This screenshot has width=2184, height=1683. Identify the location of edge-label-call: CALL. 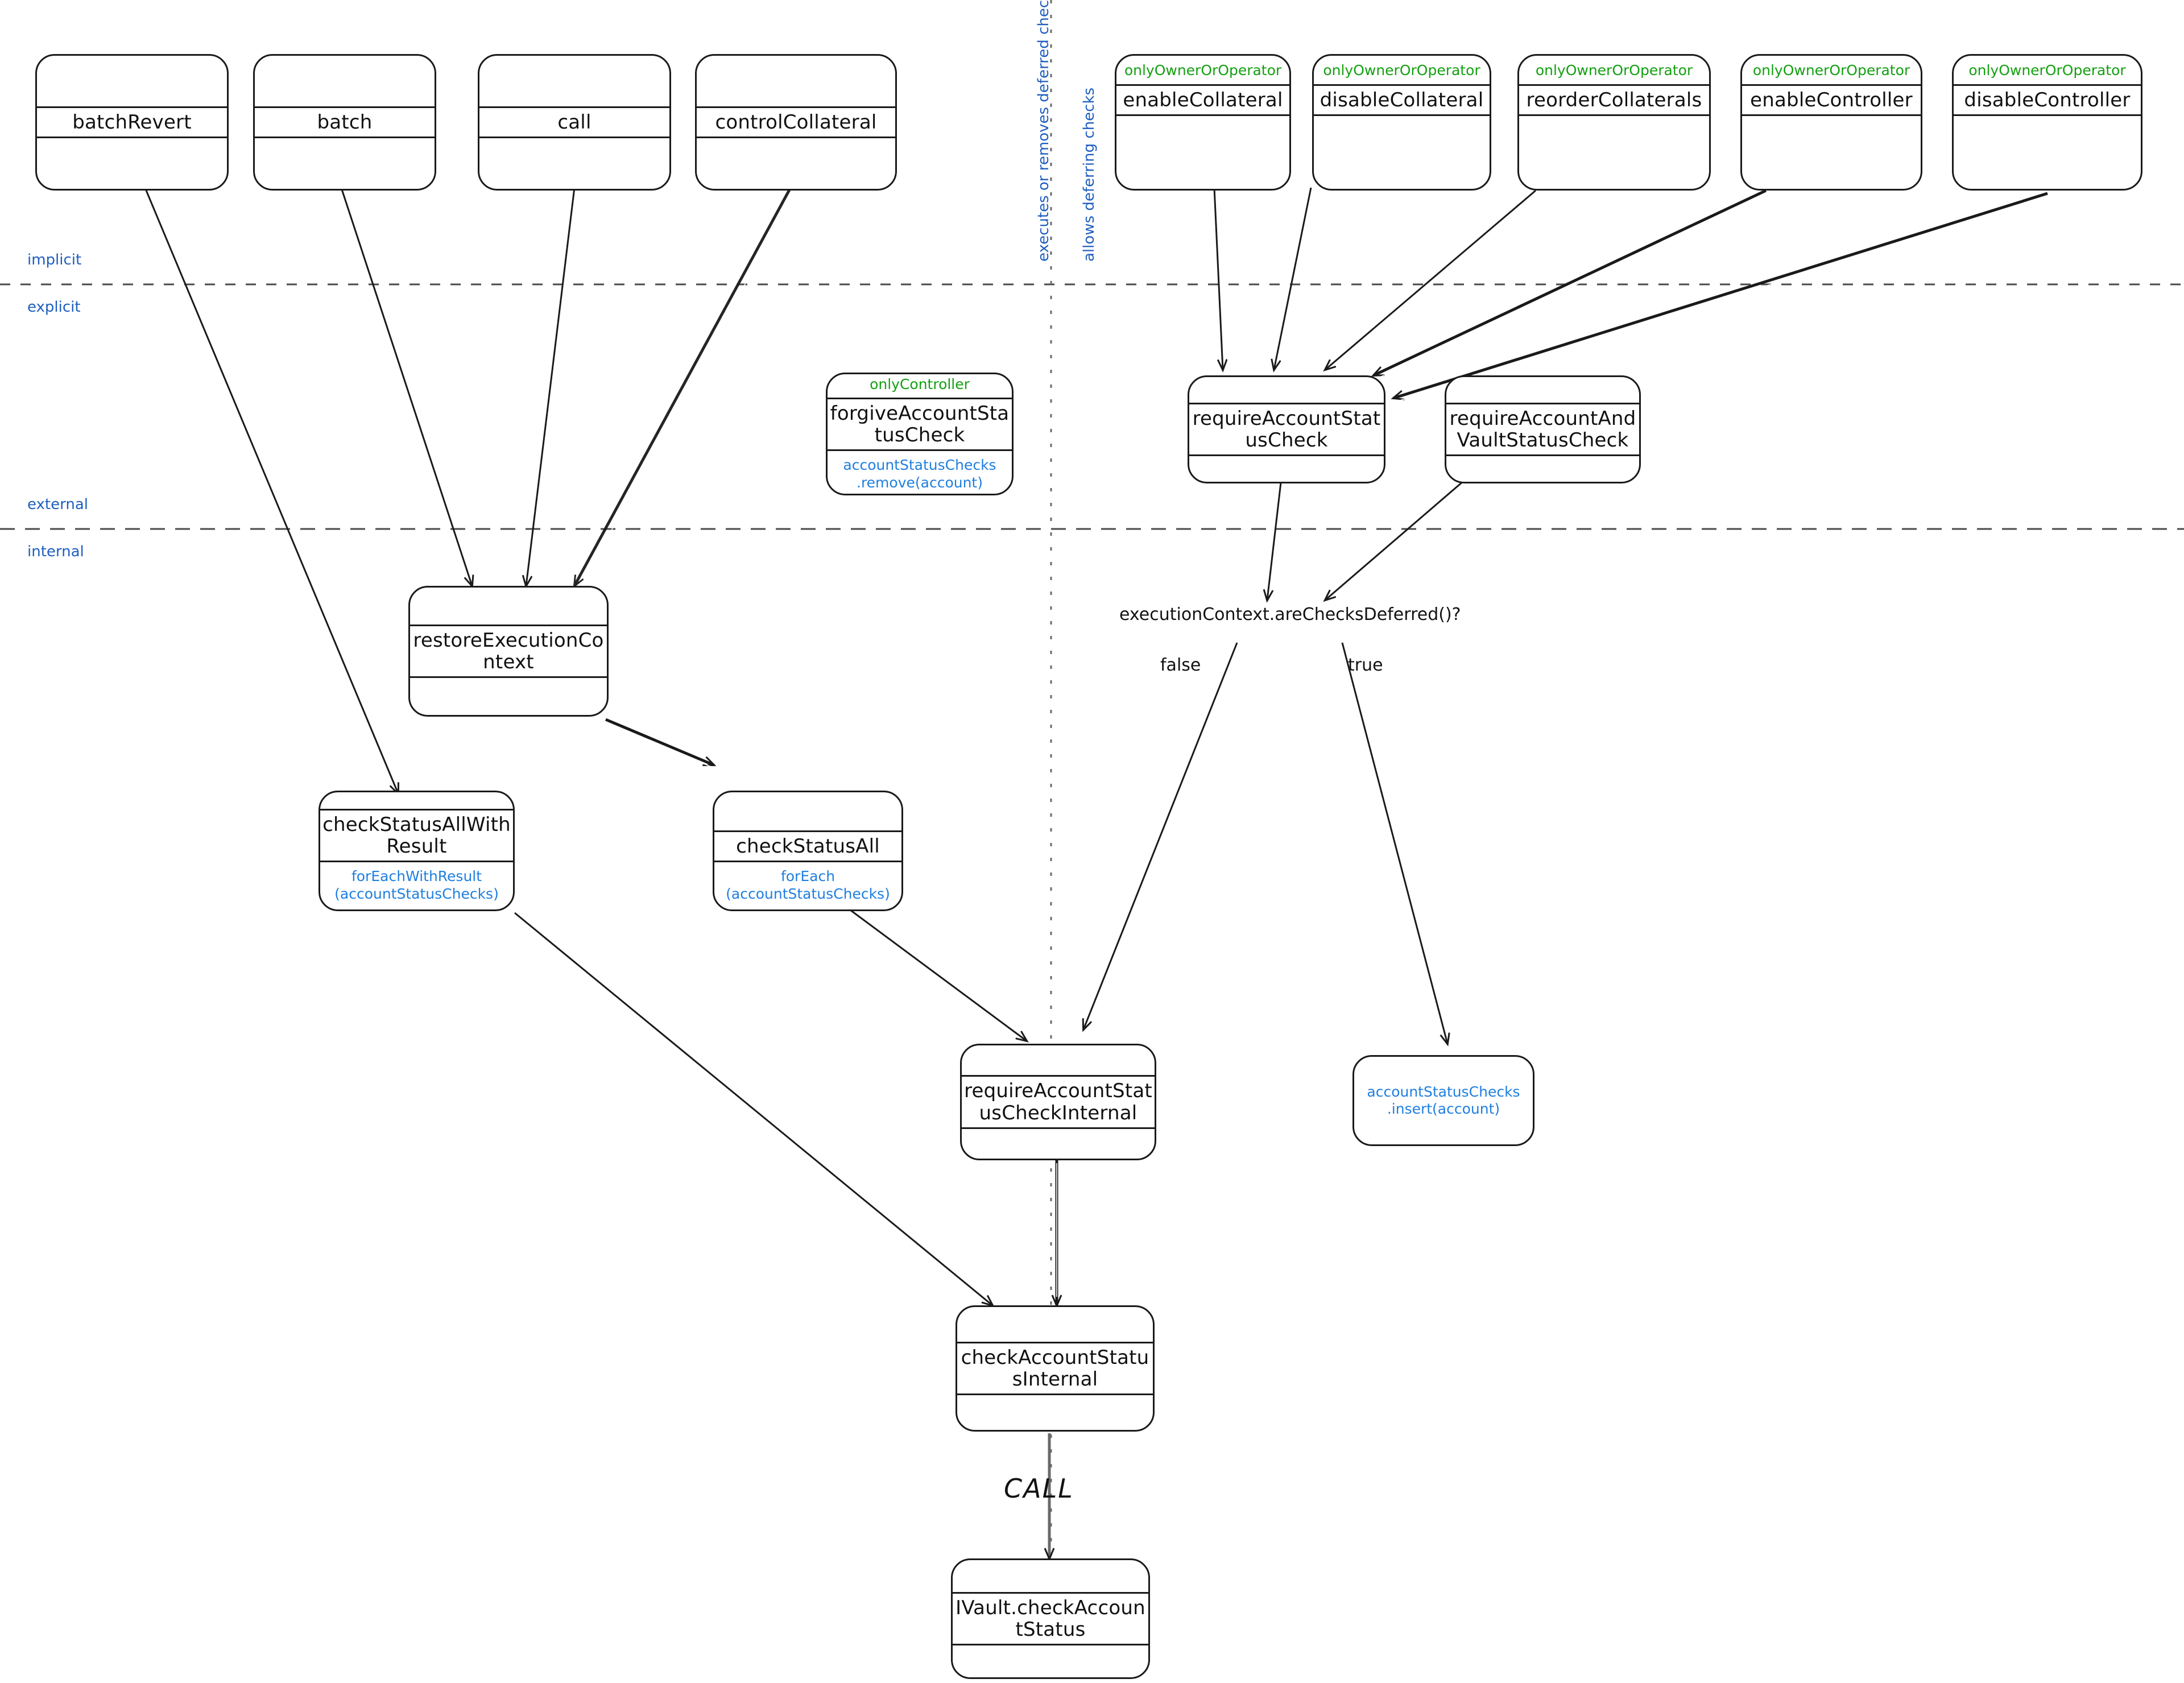
(1039, 1489).